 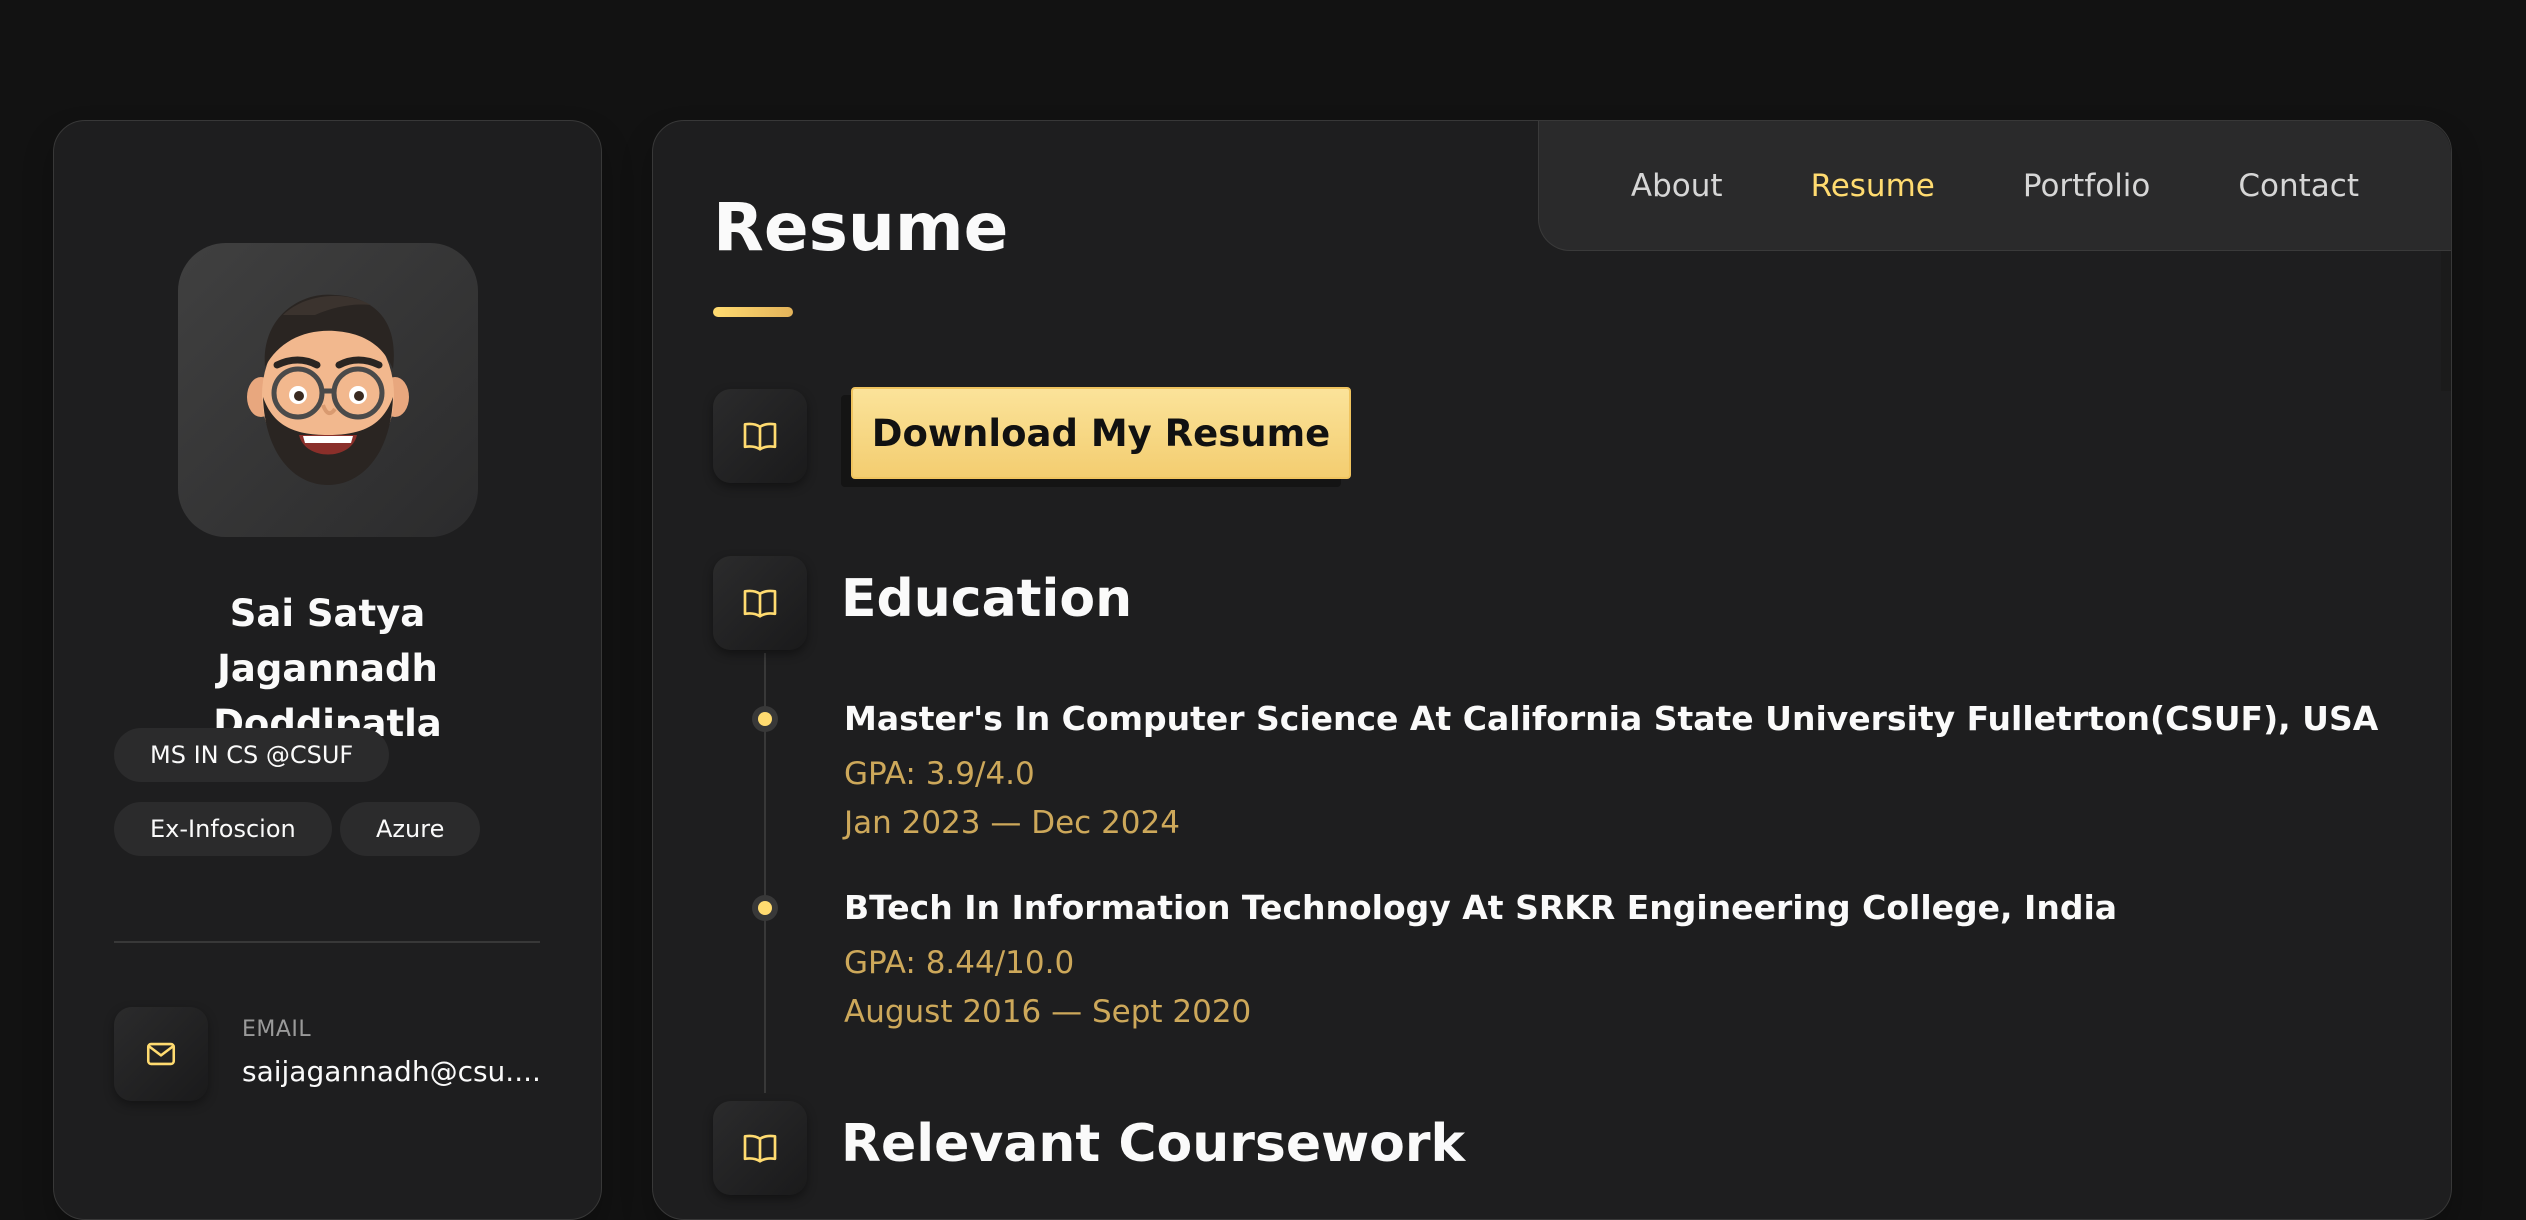 What do you see at coordinates (861, 227) in the screenshot?
I see `page-title: Resume` at bounding box center [861, 227].